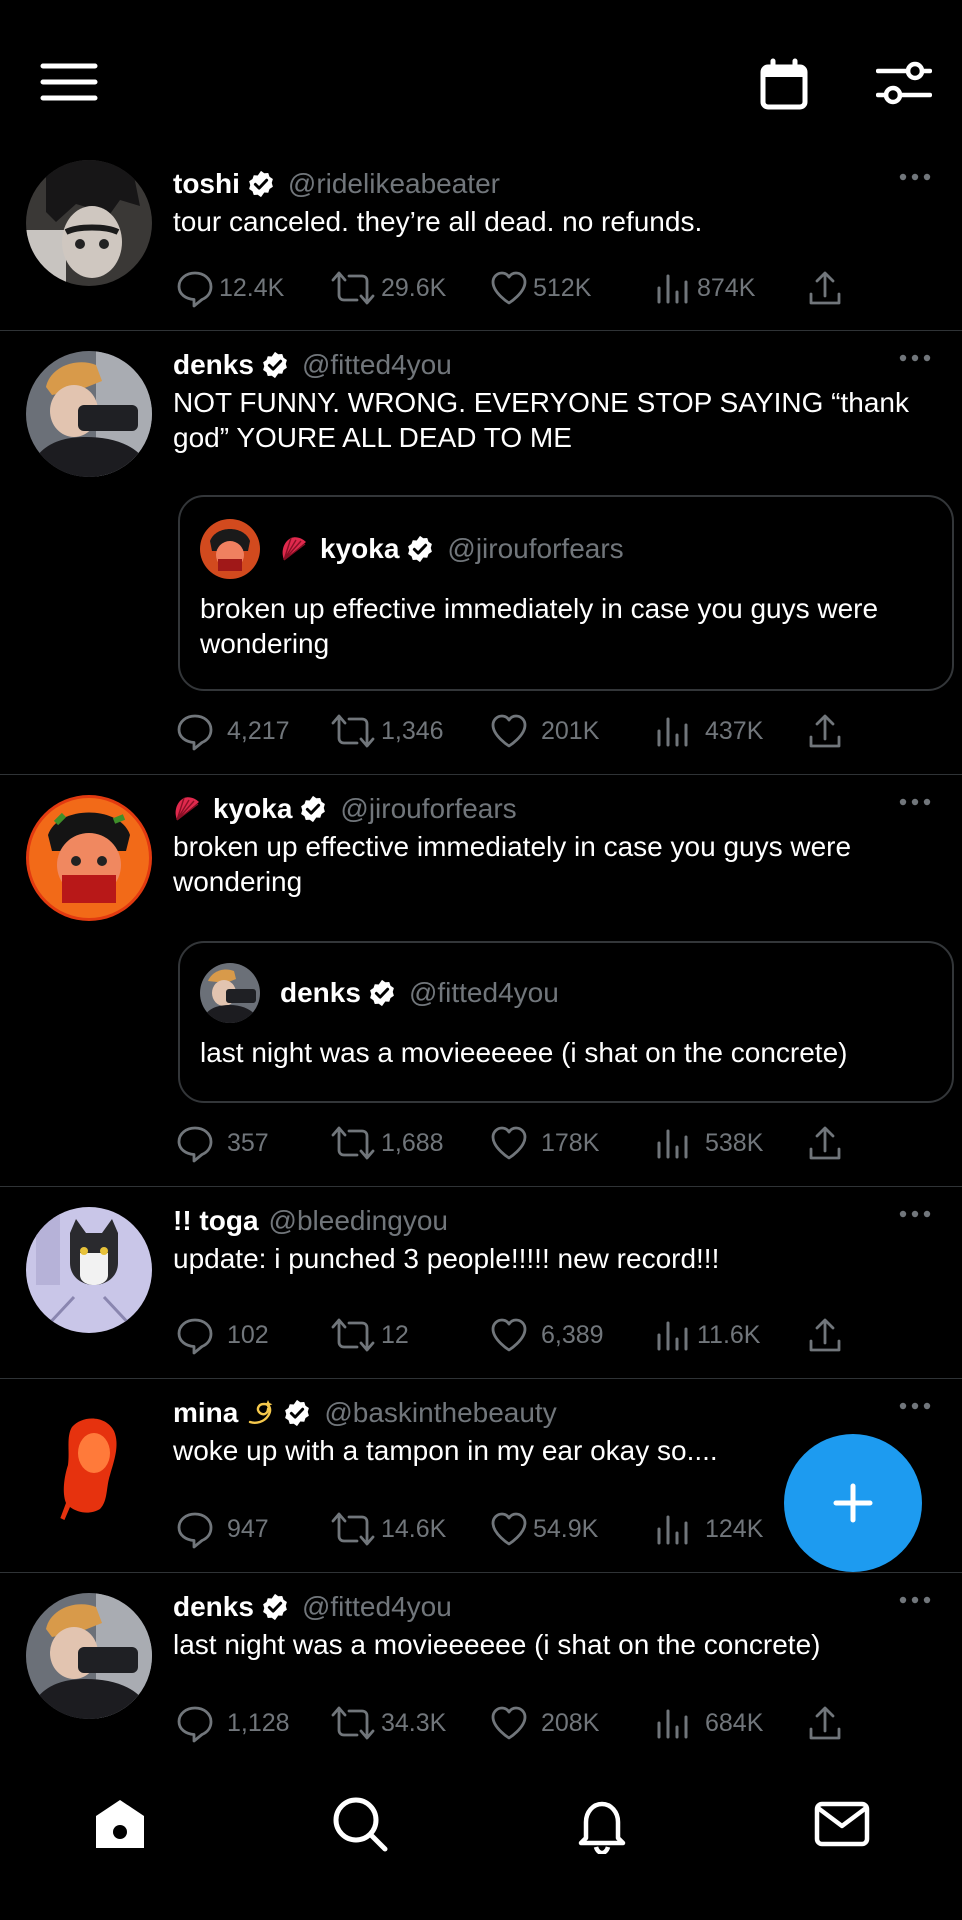 The height and width of the screenshot is (1920, 962). I want to click on display-name: mina, so click(205, 1413).